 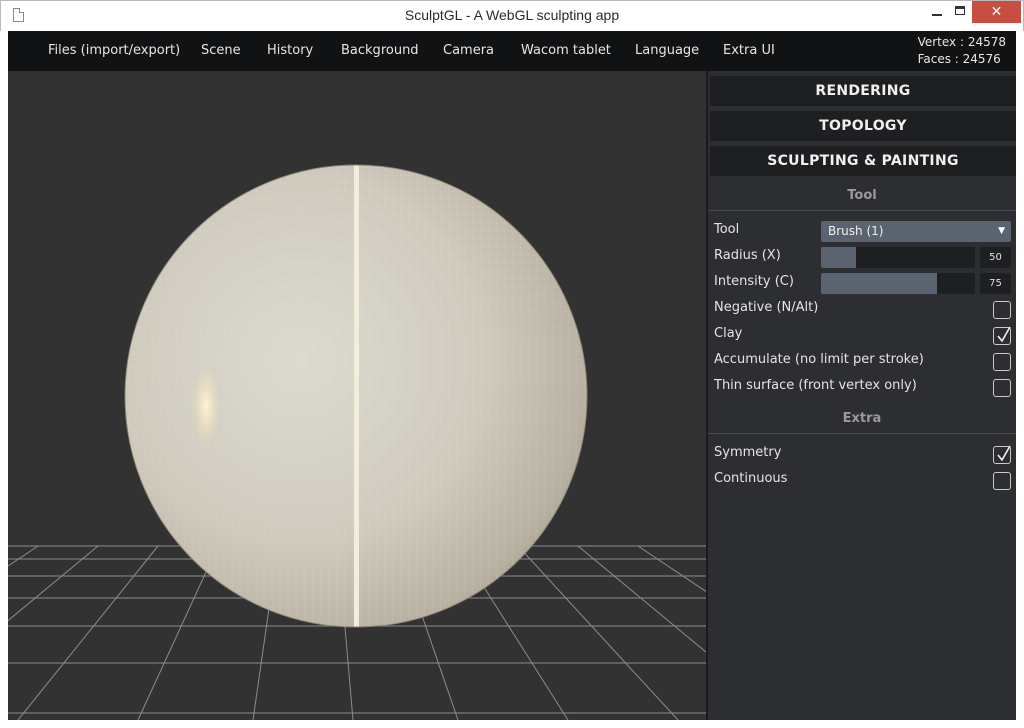 I want to click on tool-select-value: Brush (1), so click(x=856, y=231).